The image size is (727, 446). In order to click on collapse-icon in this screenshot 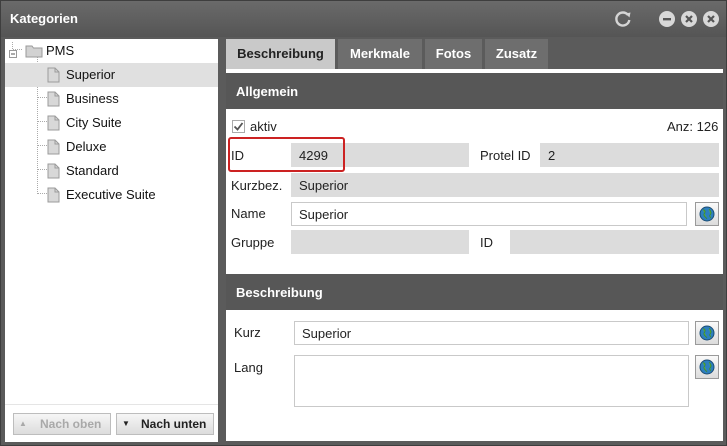, I will do `click(13, 53)`.